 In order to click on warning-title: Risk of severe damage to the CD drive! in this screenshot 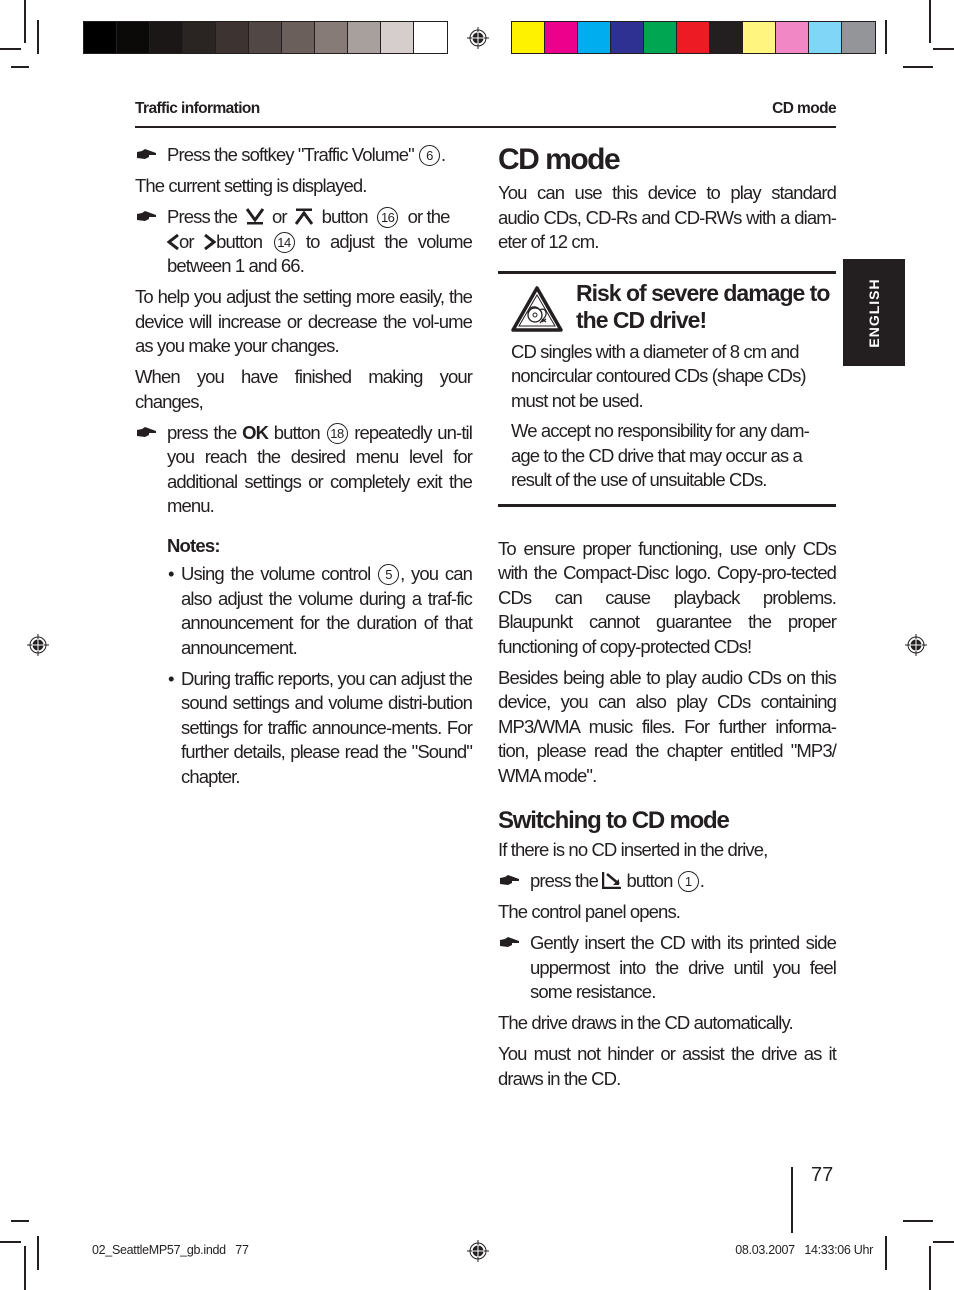, I will do `click(703, 306)`.